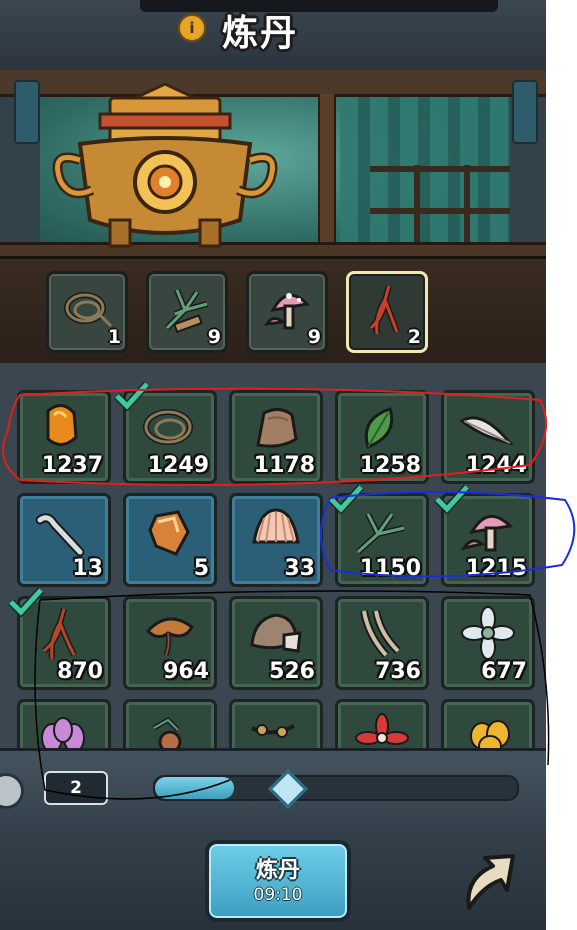 This screenshot has width=577, height=930. I want to click on item-count: 870, so click(80, 671).